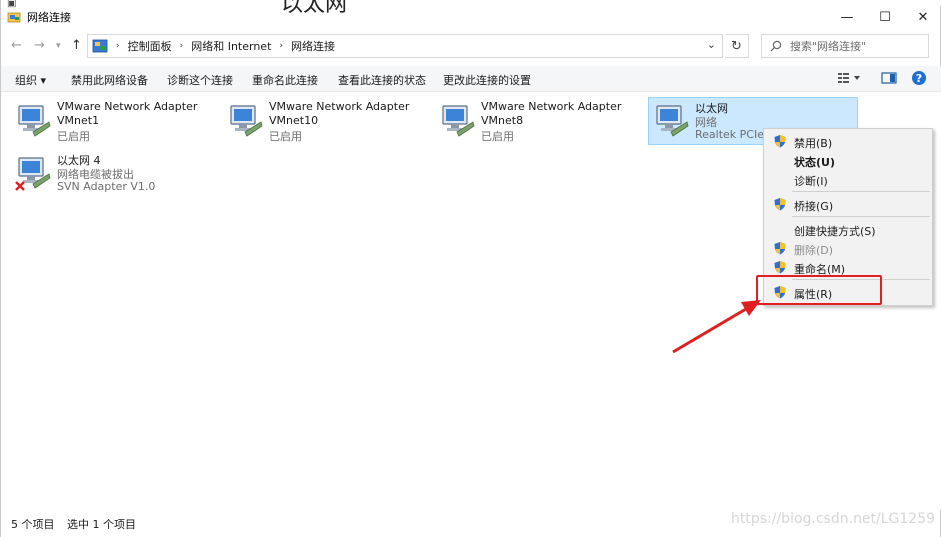 The height and width of the screenshot is (537, 941). What do you see at coordinates (487, 80) in the screenshot?
I see `change-settings-button: 更改此连接的设置` at bounding box center [487, 80].